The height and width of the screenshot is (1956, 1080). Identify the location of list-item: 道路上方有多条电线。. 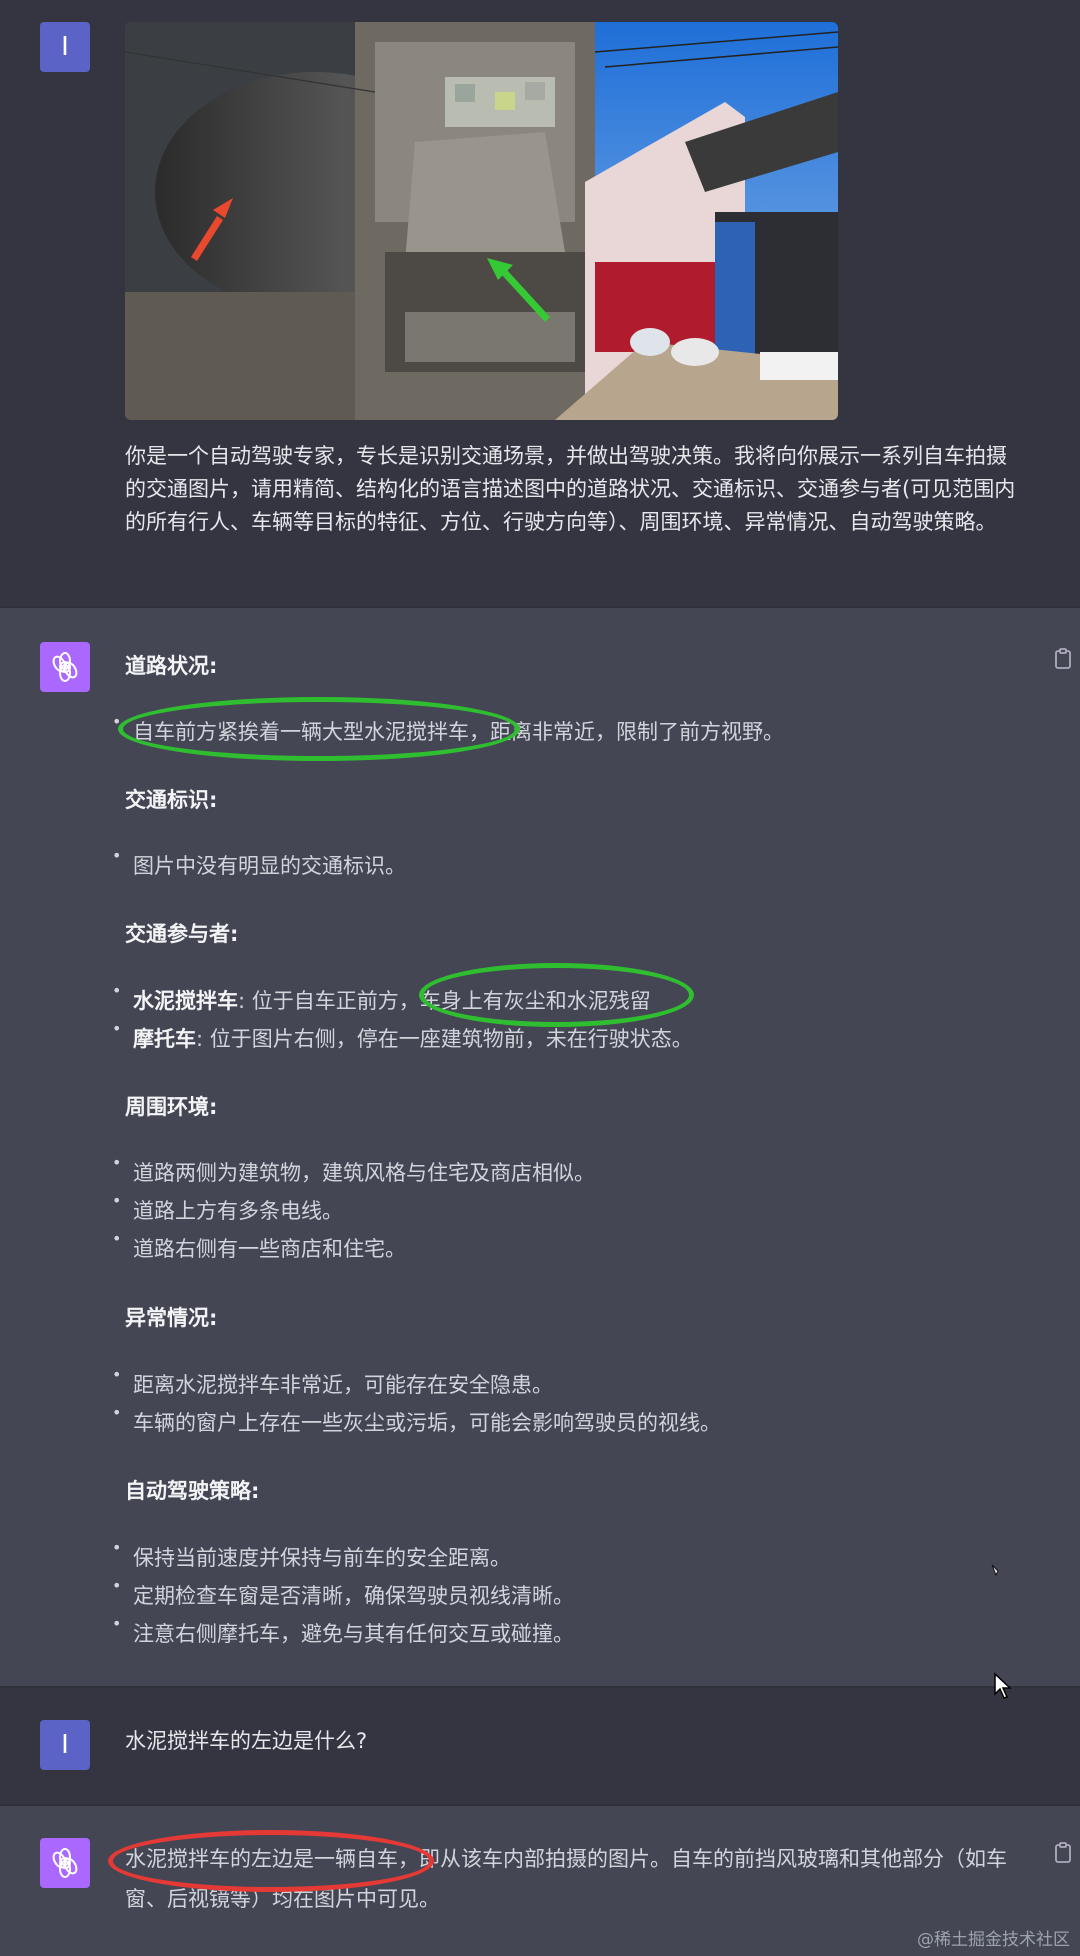
(227, 1208).